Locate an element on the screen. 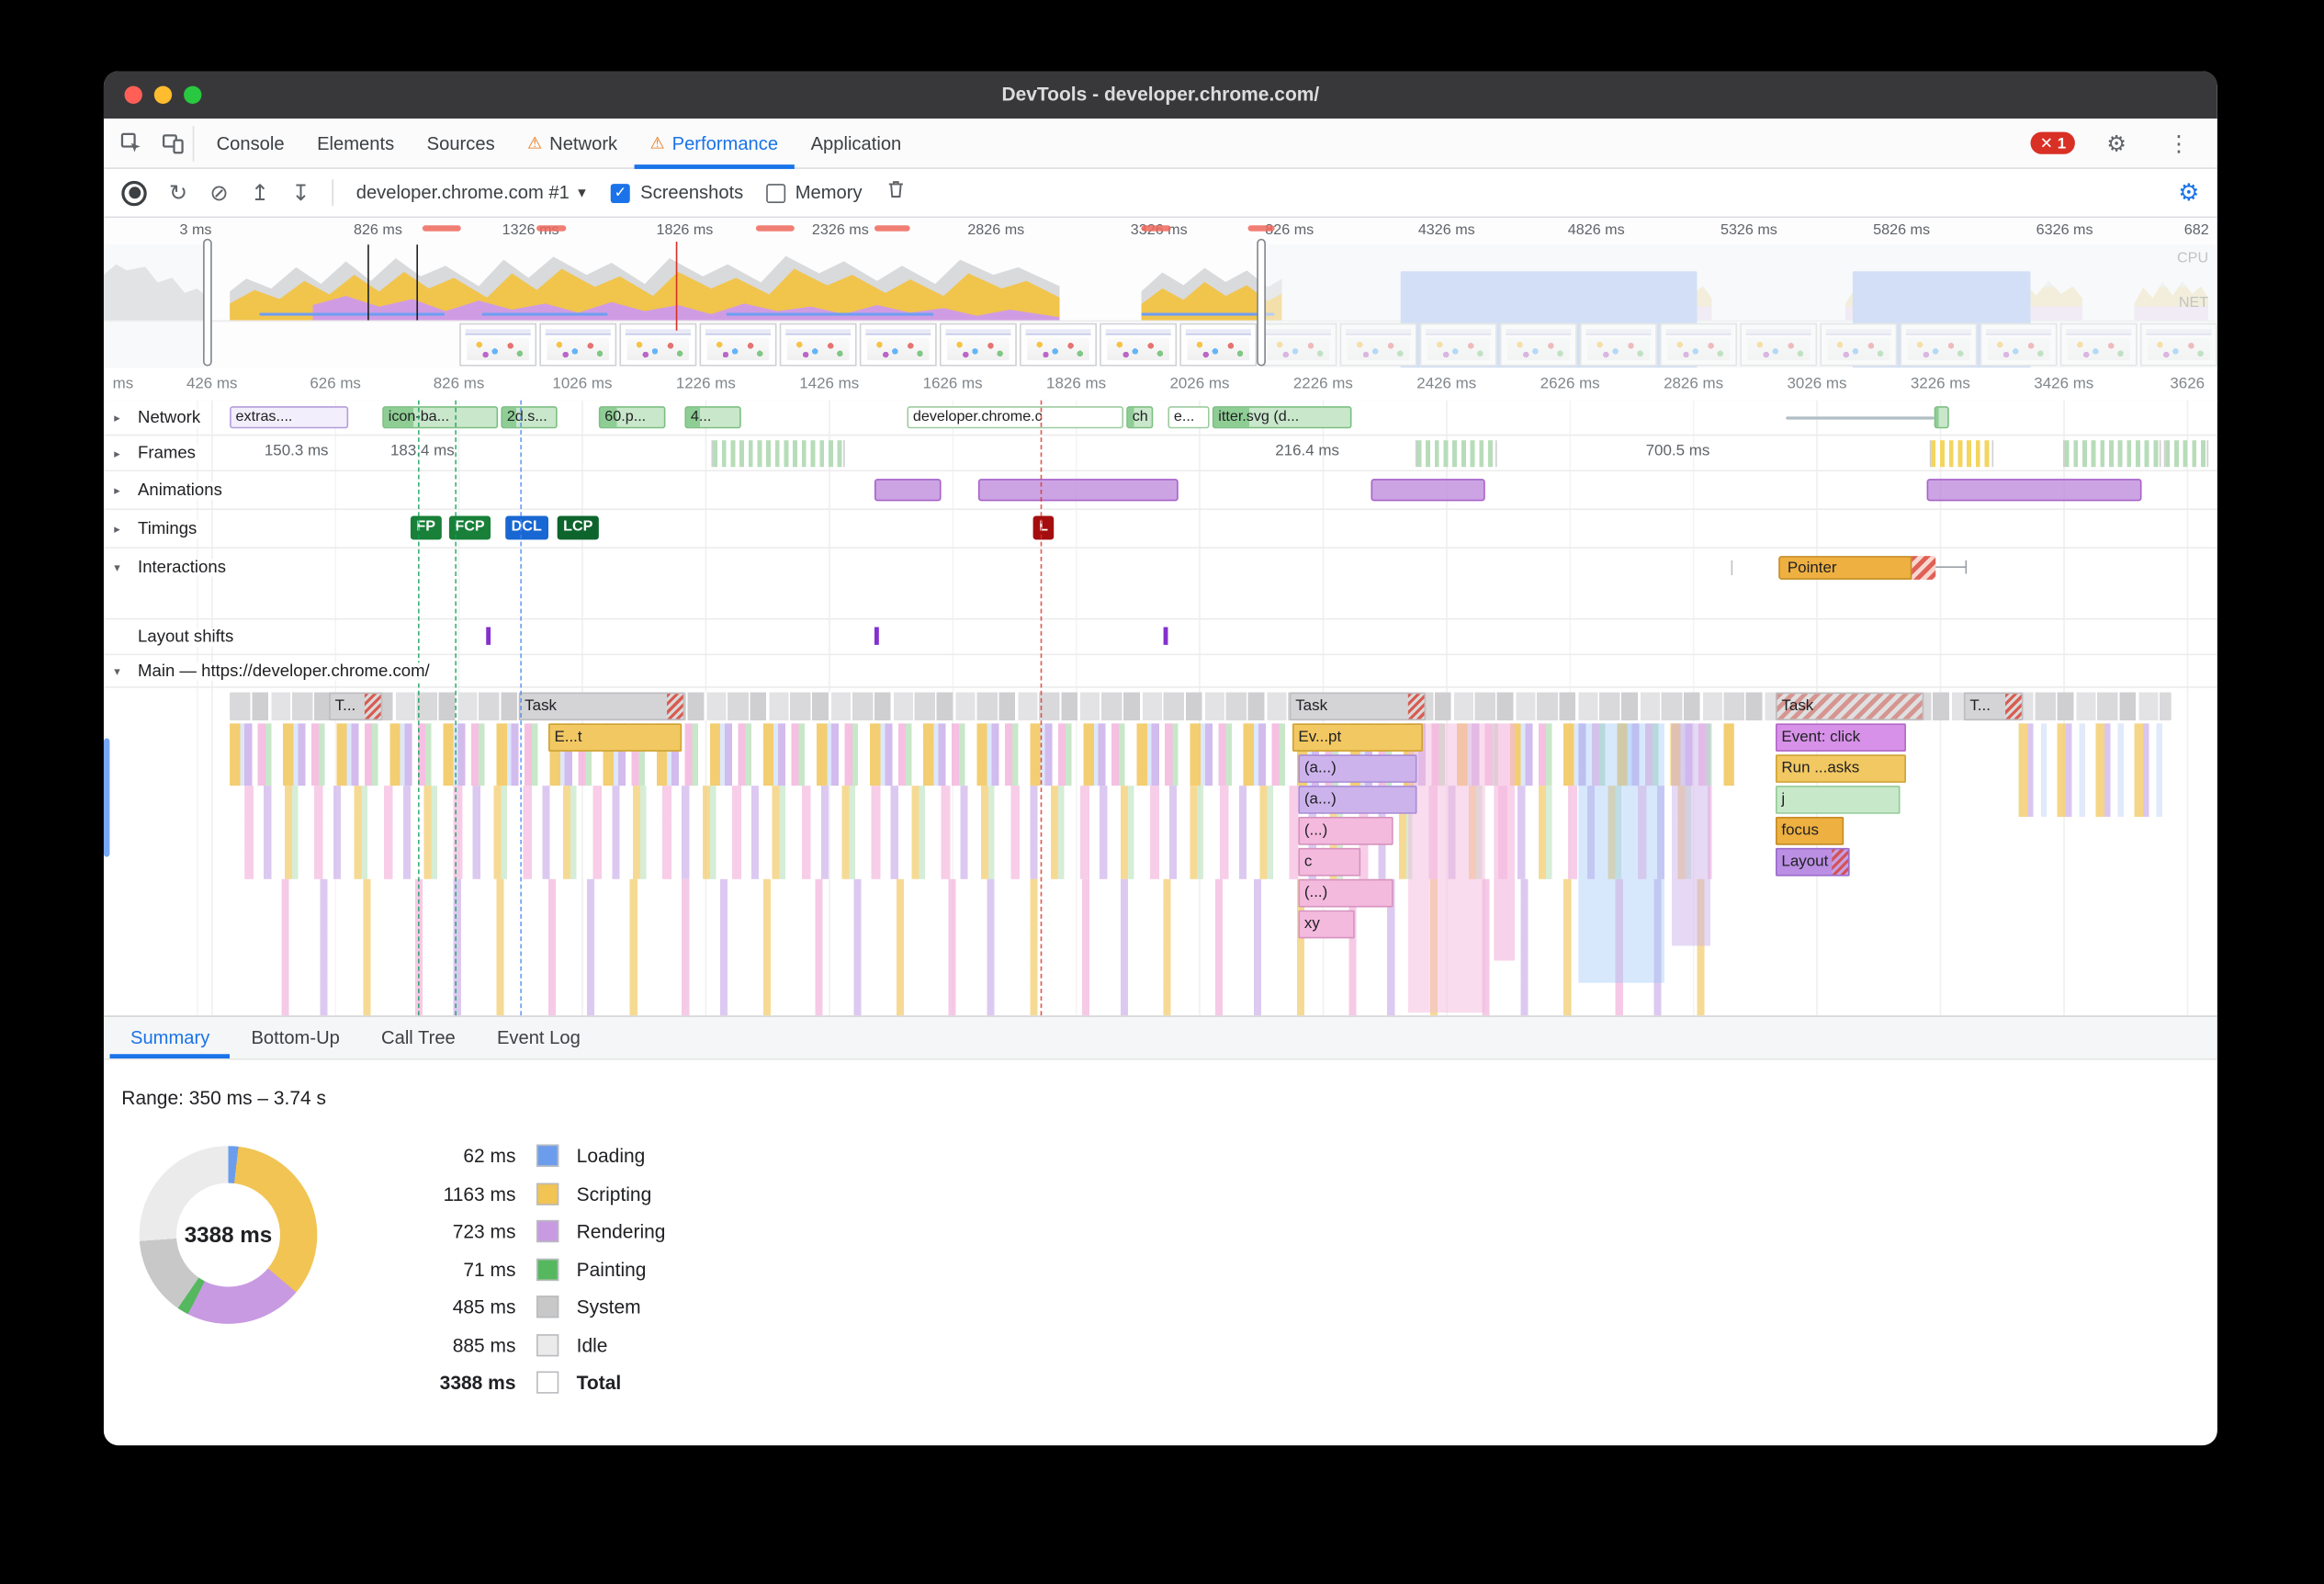 This screenshot has width=2324, height=1584. save-profile-icon: ↧ is located at coordinates (300, 193).